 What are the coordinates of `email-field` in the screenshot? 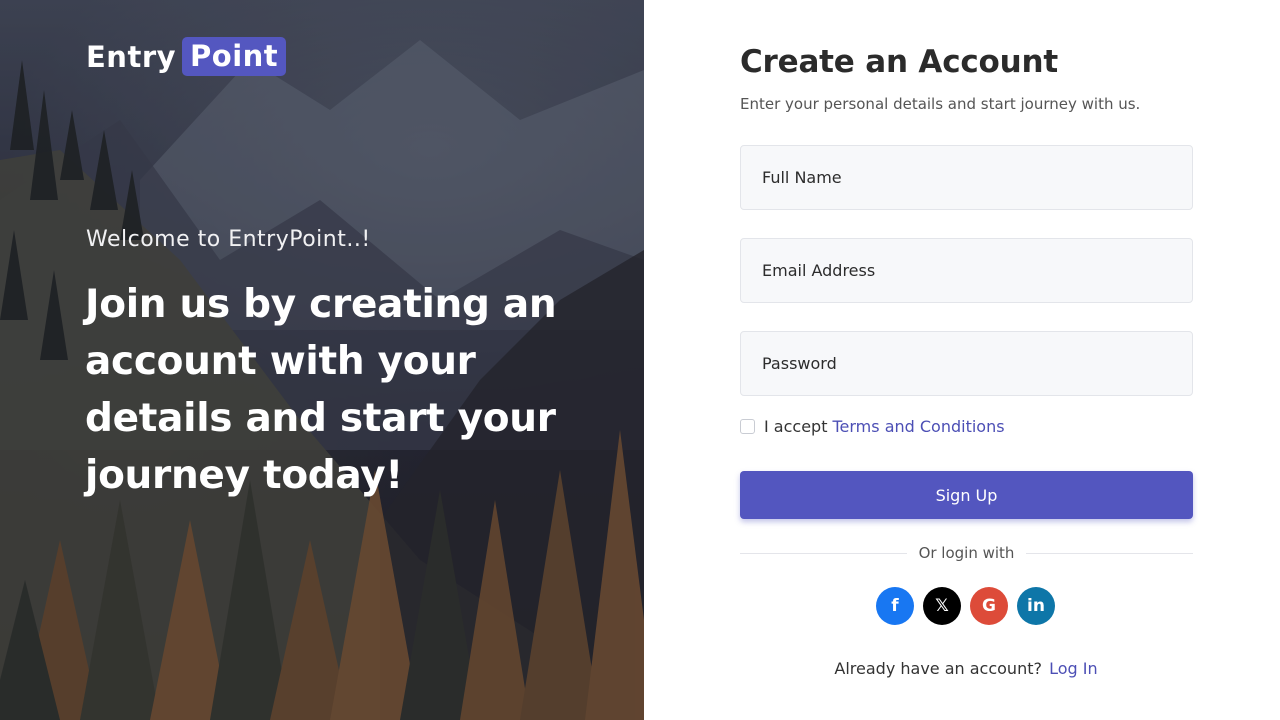 It's located at (966, 270).